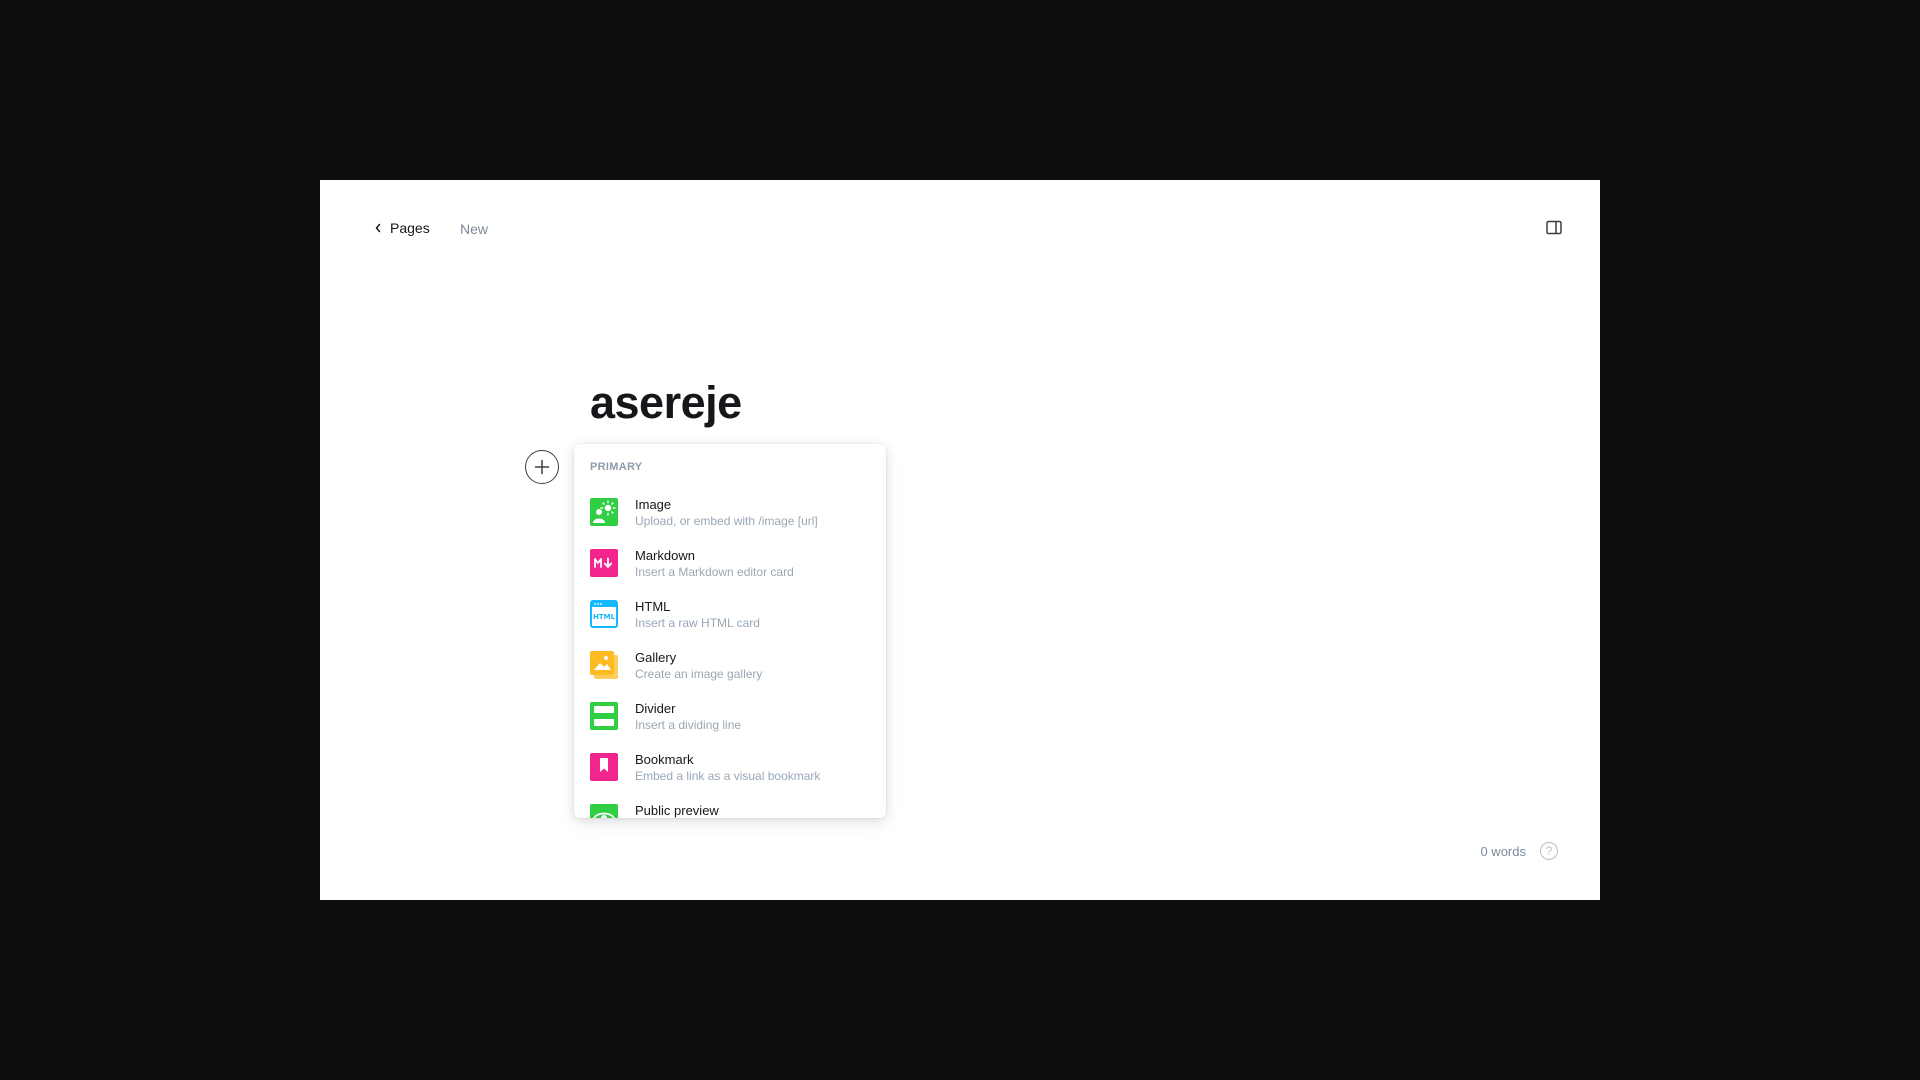  What do you see at coordinates (653, 504) in the screenshot?
I see `card-menu-item-label: Image` at bounding box center [653, 504].